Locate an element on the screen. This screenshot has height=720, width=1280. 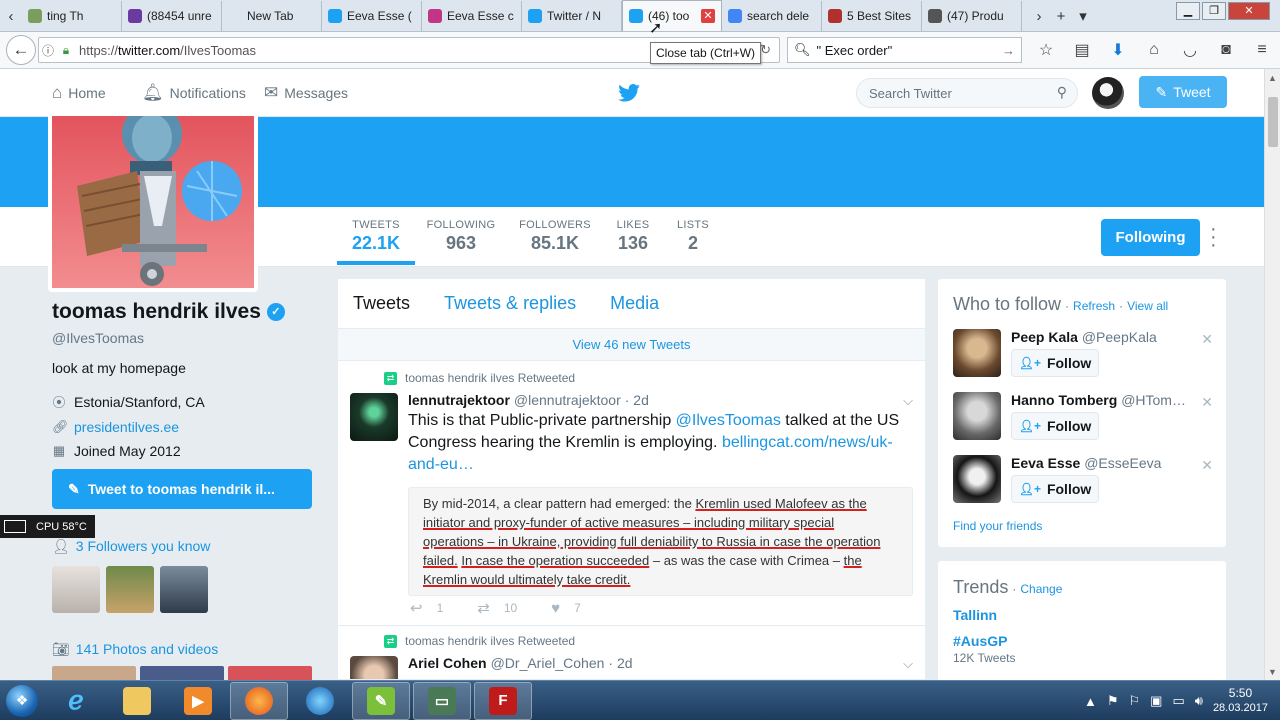
reload-icon: ↻ is located at coordinates (765, 50).